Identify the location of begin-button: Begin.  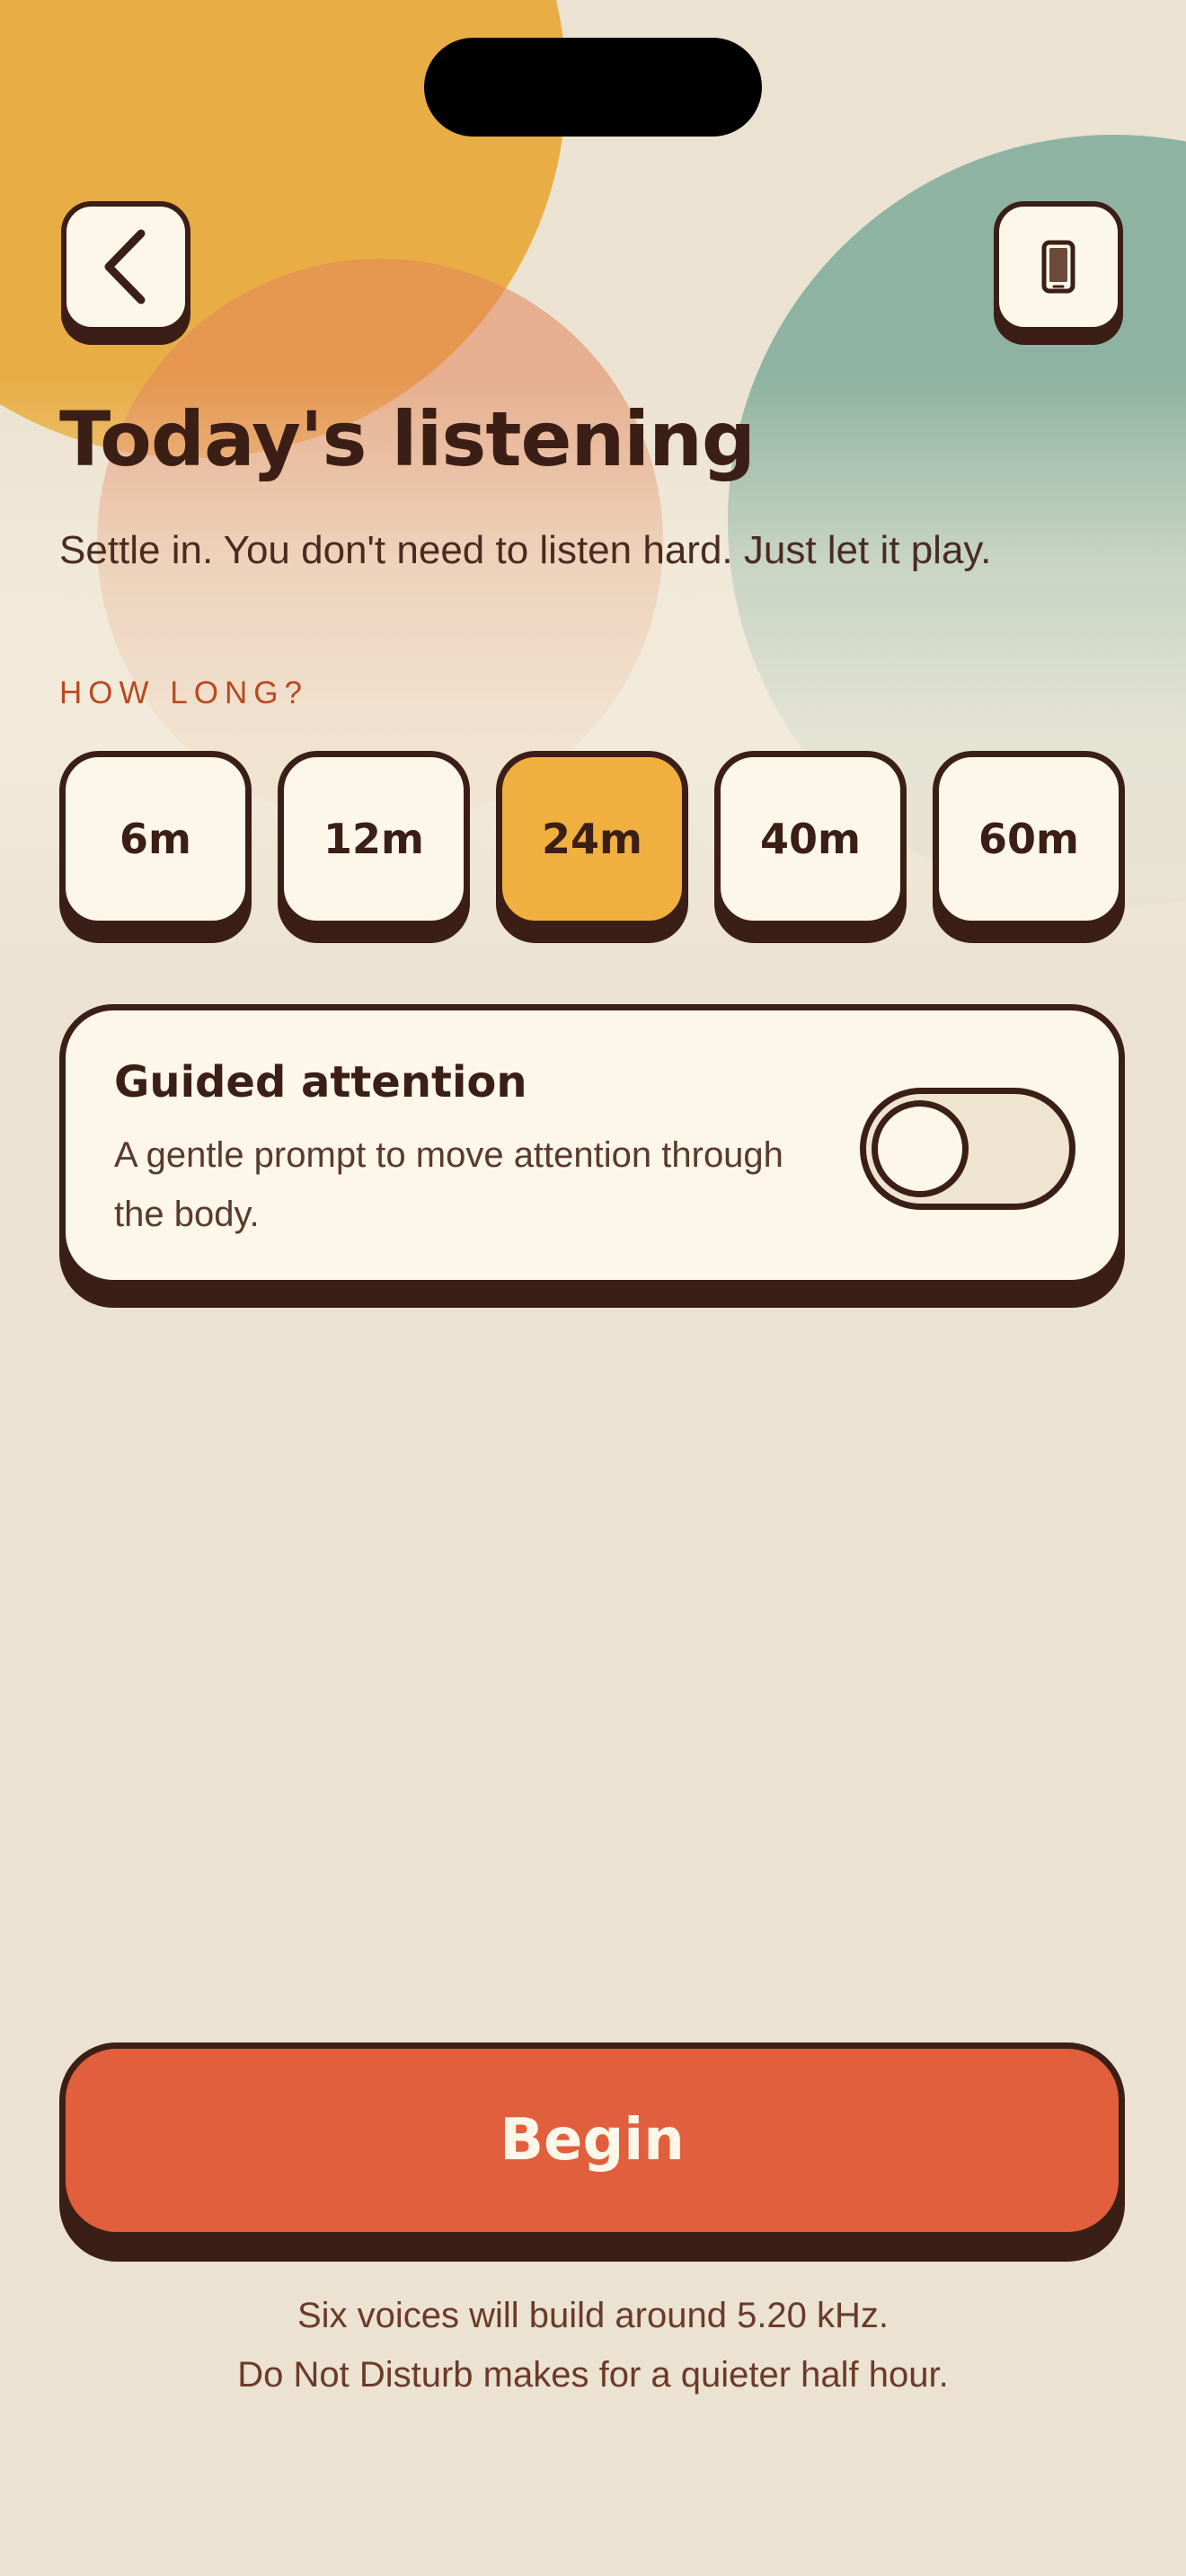
(592, 2140).